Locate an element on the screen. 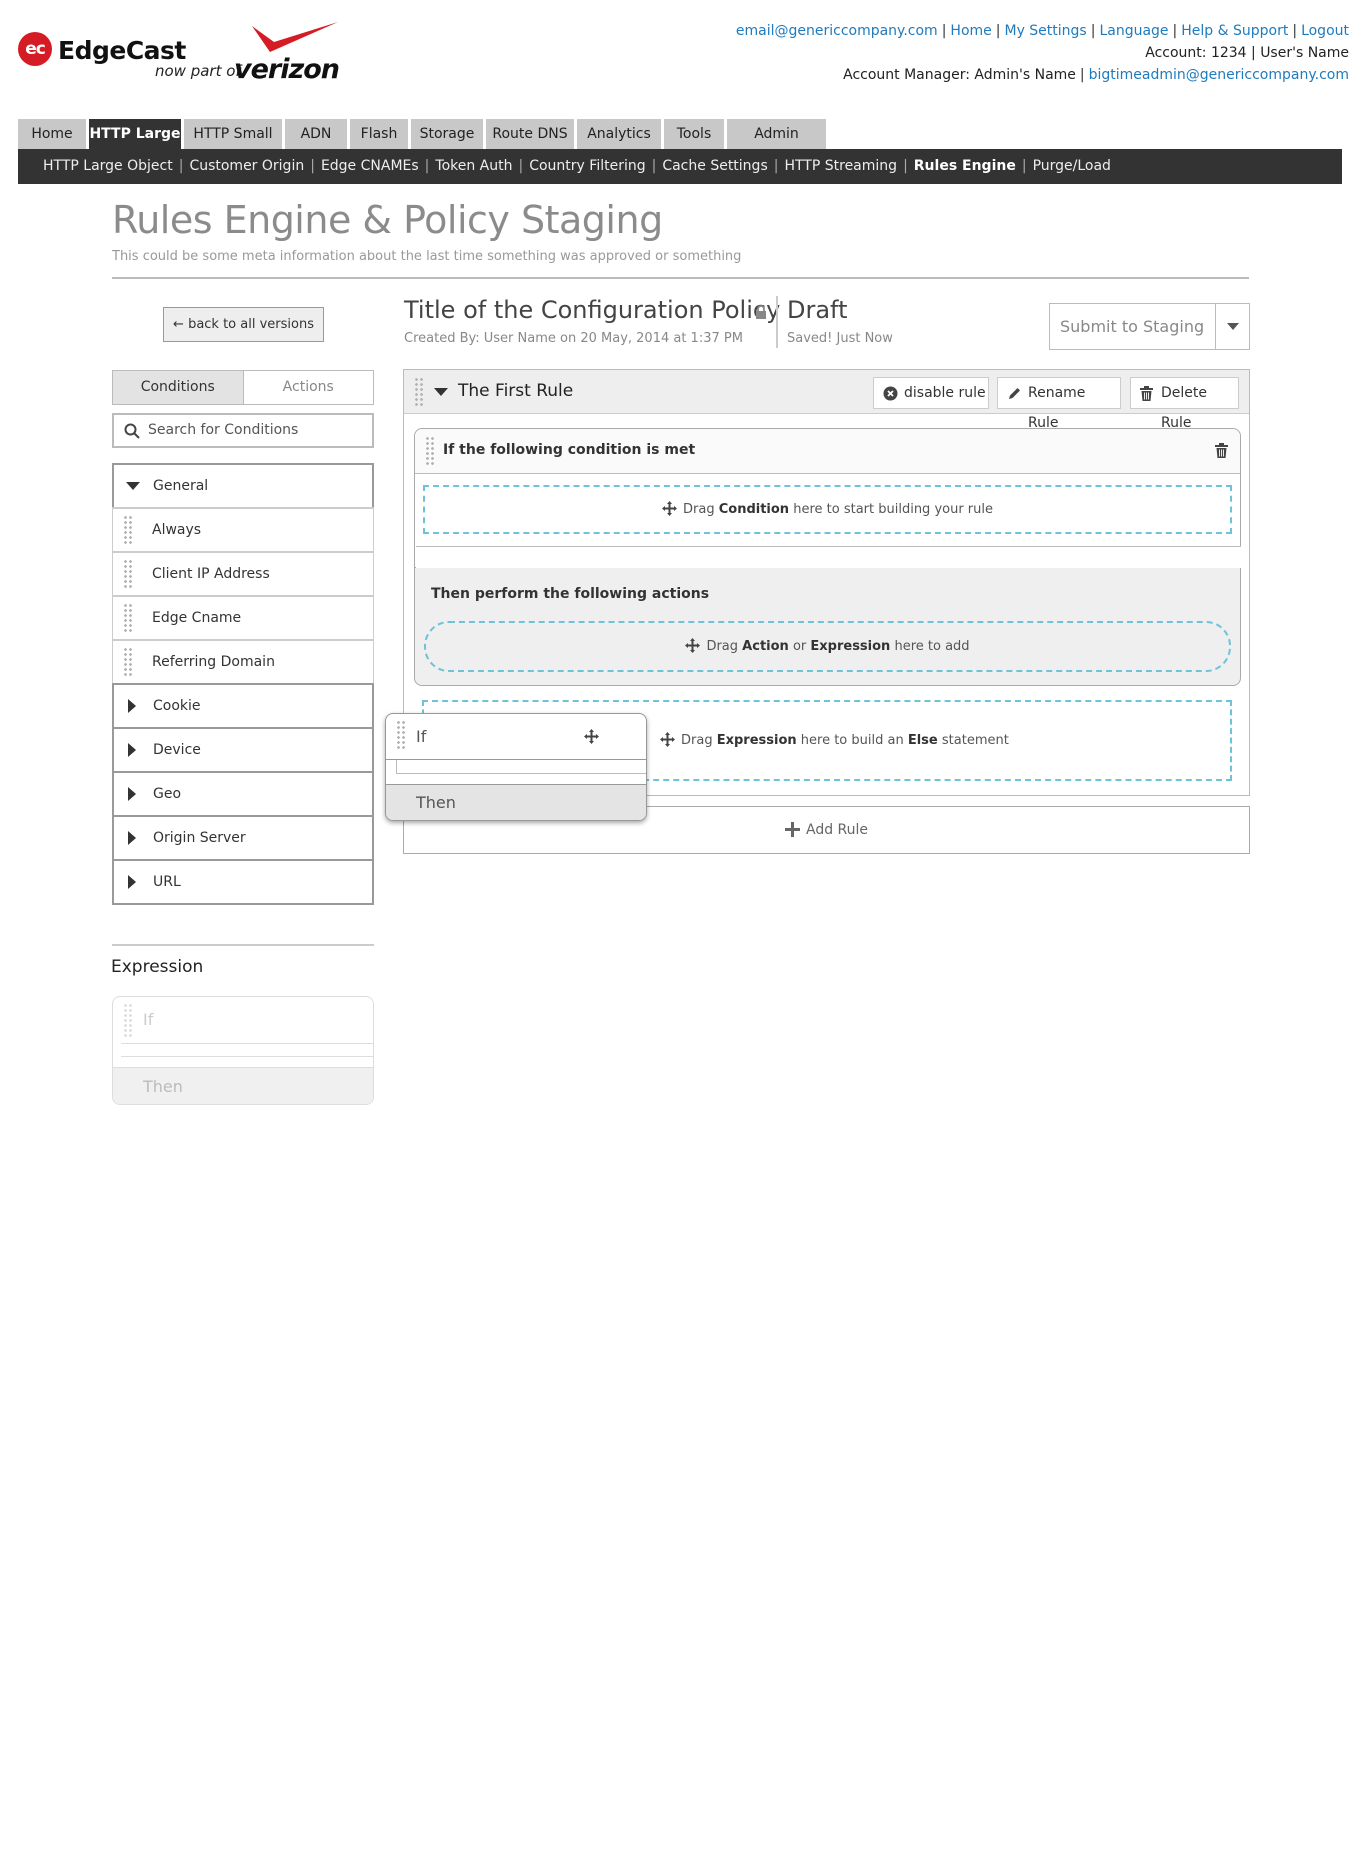 This screenshot has height=1860, width=1366. tab-adn: ADN is located at coordinates (316, 134).